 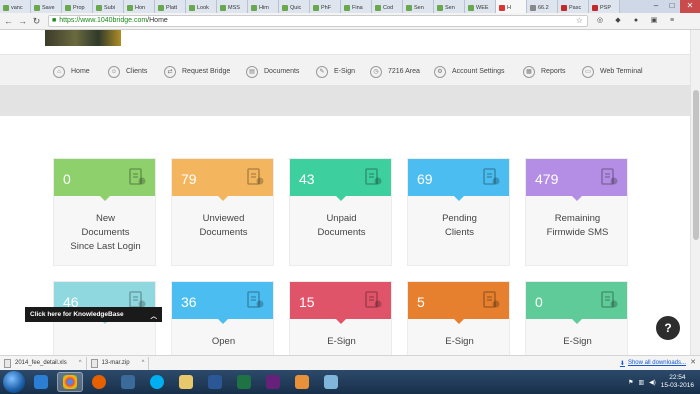 What do you see at coordinates (458, 212) in the screenshot?
I see `stat-card: 69 Pending Clients` at bounding box center [458, 212].